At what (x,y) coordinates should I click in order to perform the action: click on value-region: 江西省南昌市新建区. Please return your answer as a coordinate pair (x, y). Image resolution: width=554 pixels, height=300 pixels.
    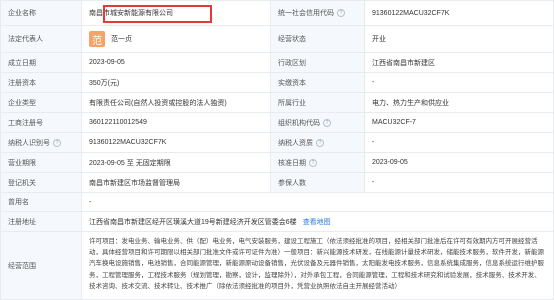
    Looking at the image, I should click on (459, 62).